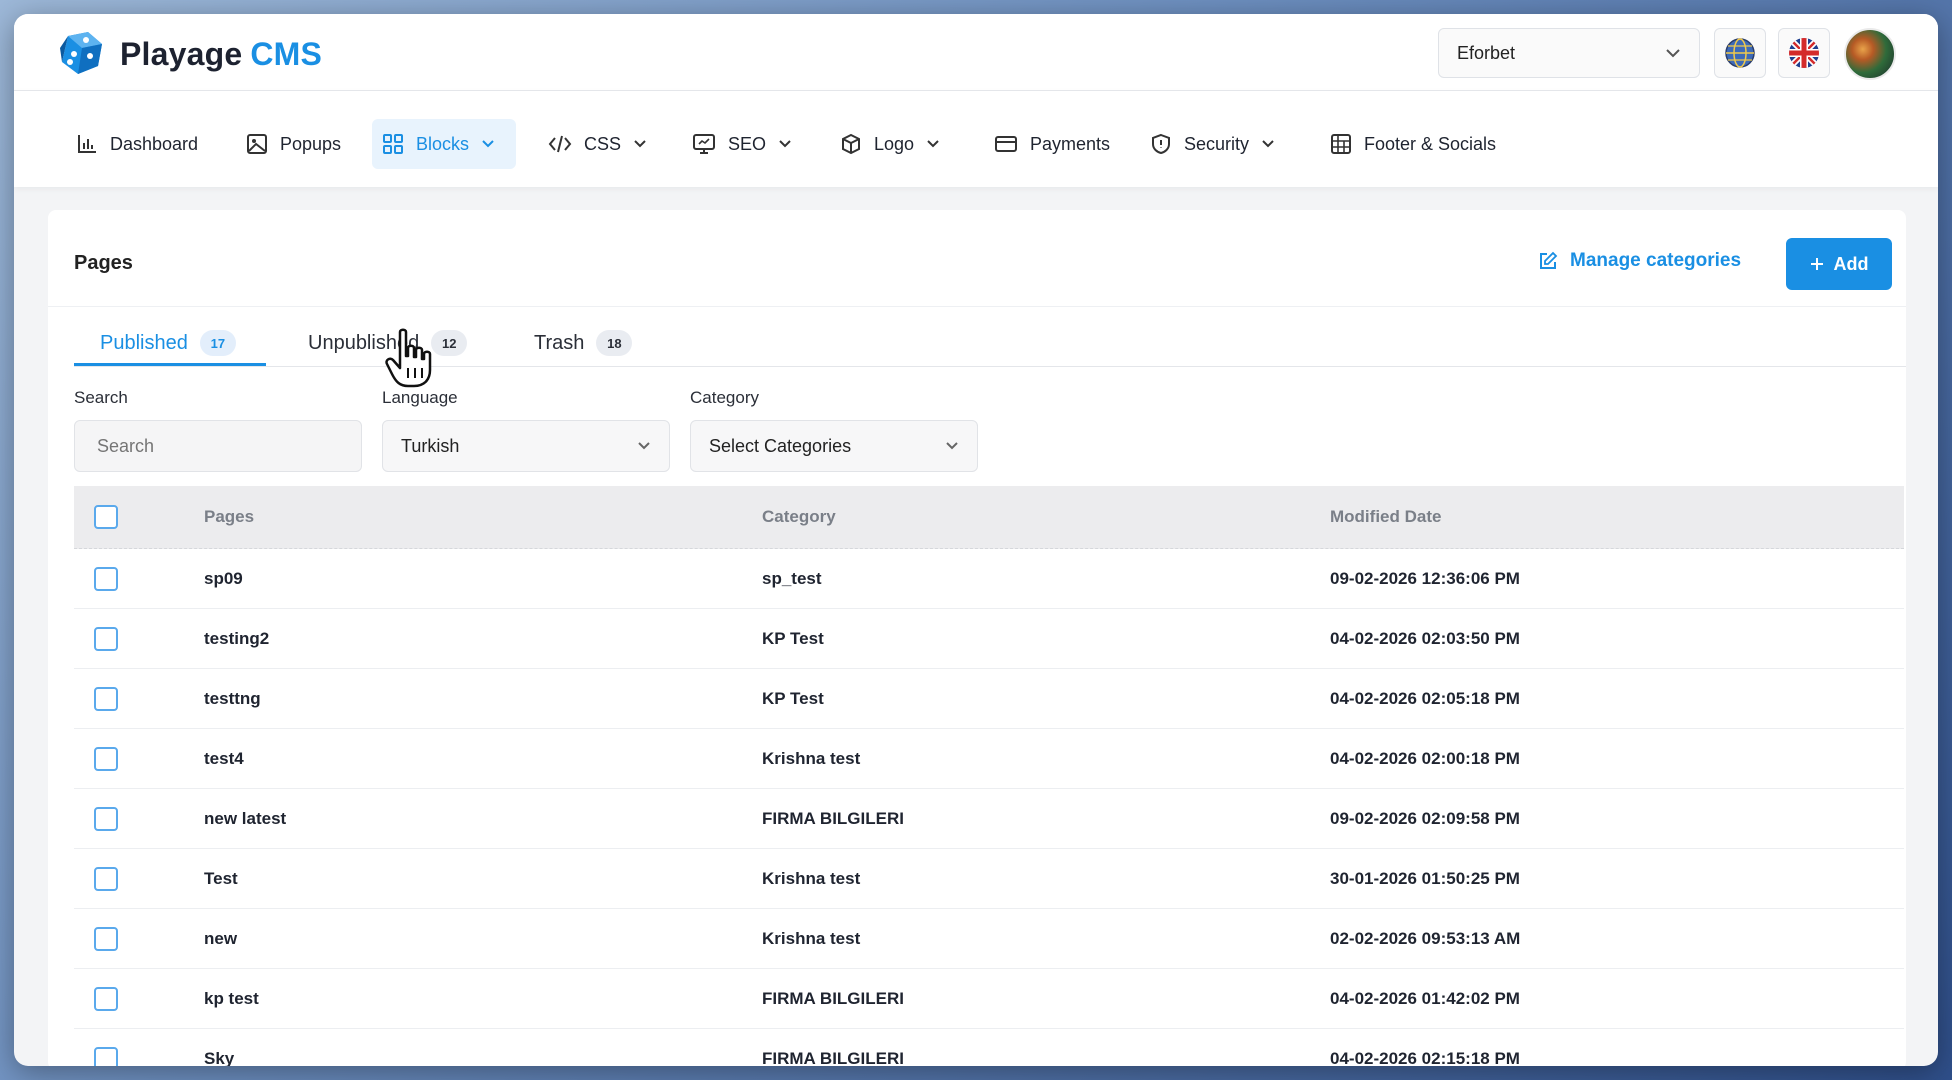  I want to click on dice-logo-icon, so click(81, 53).